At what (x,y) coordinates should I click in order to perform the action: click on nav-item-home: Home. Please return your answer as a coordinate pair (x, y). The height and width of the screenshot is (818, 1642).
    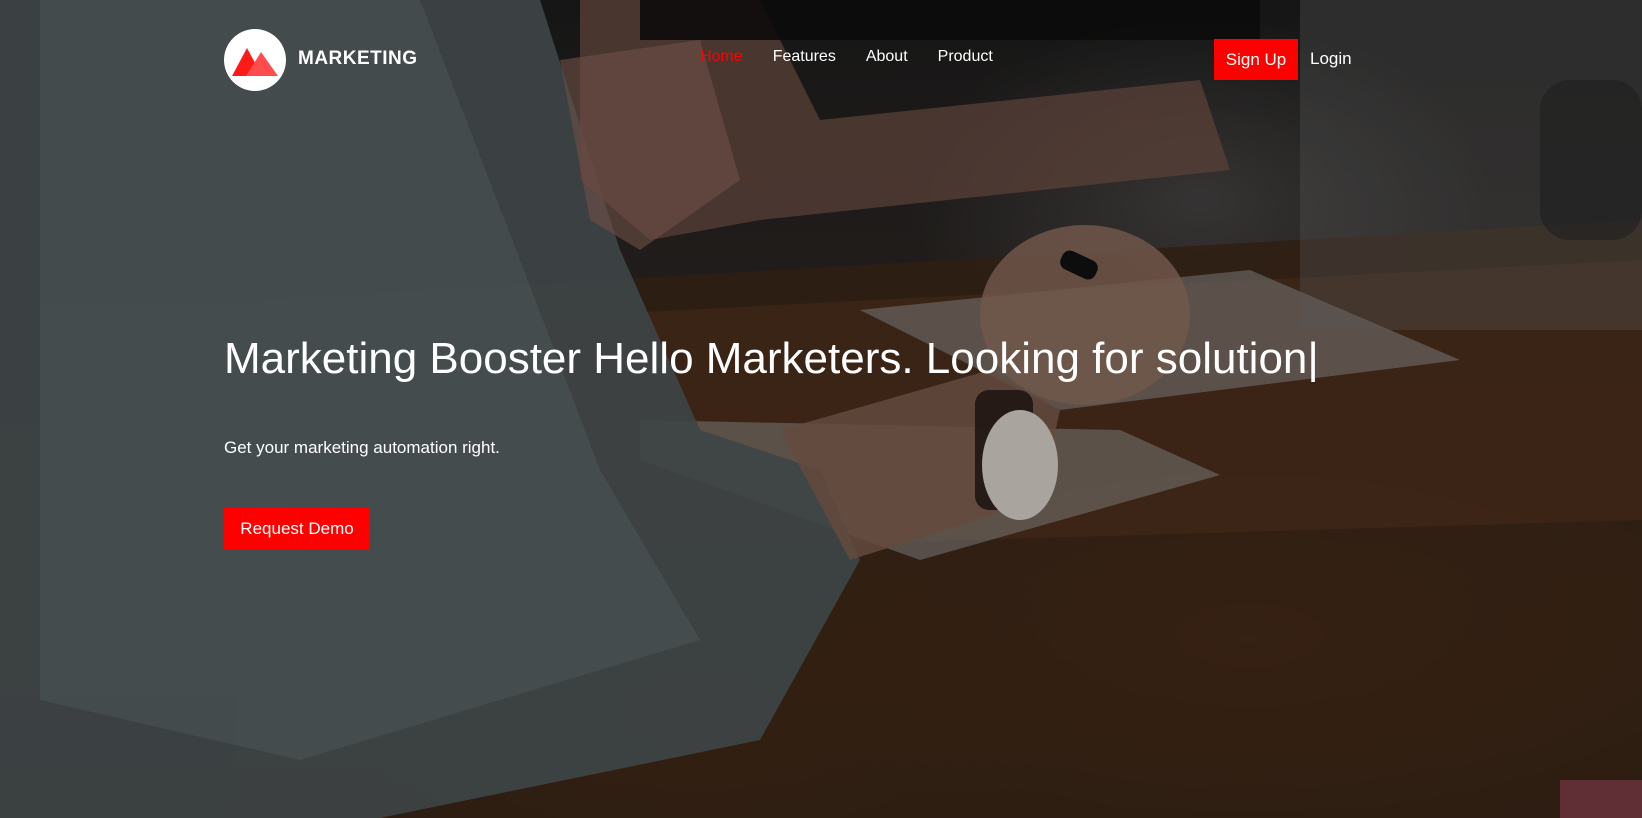
    Looking at the image, I should click on (721, 57).